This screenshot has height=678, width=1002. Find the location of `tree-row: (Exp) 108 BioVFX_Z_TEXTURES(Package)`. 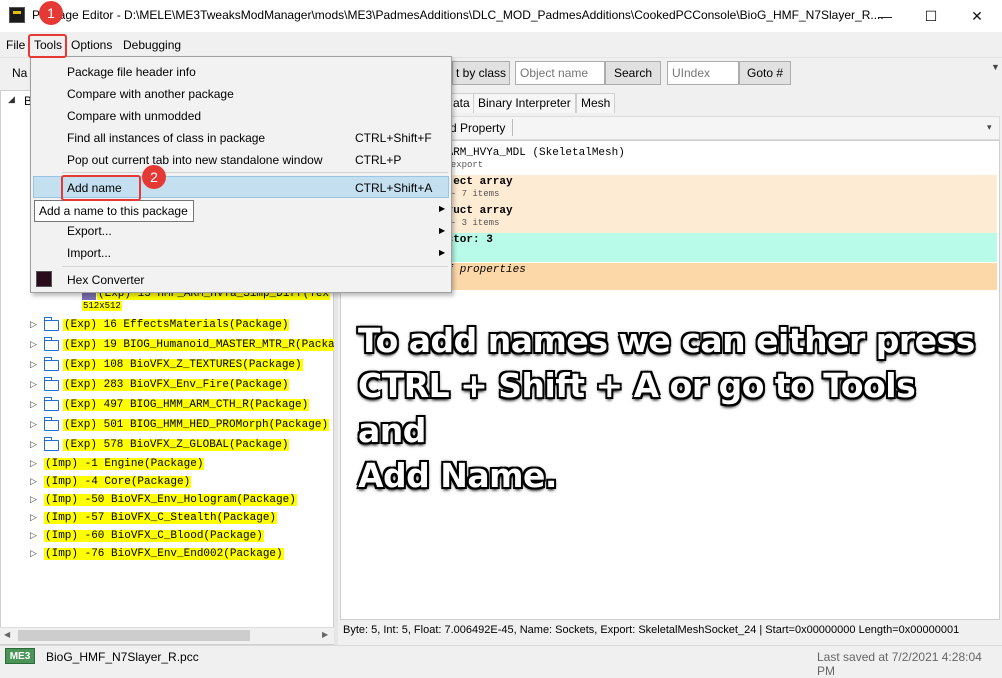

tree-row: (Exp) 108 BioVFX_Z_TEXTURES(Package) is located at coordinates (183, 365).